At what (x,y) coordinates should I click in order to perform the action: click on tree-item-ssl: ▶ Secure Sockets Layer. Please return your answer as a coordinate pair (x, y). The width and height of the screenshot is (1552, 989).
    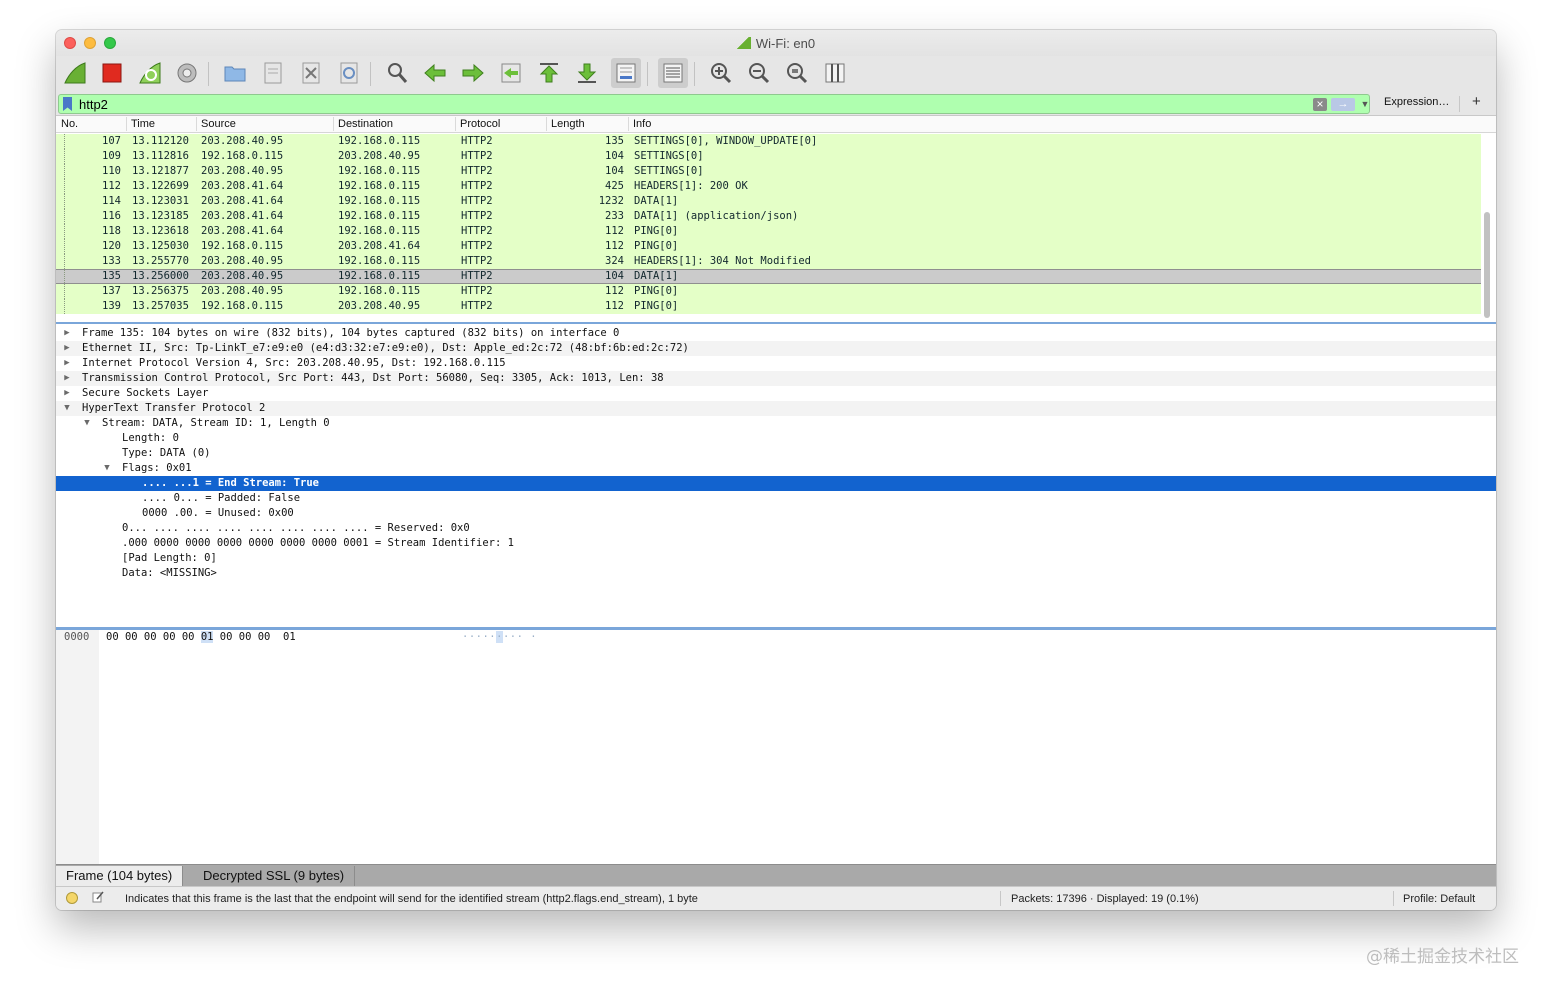
    Looking at the image, I should click on (776, 393).